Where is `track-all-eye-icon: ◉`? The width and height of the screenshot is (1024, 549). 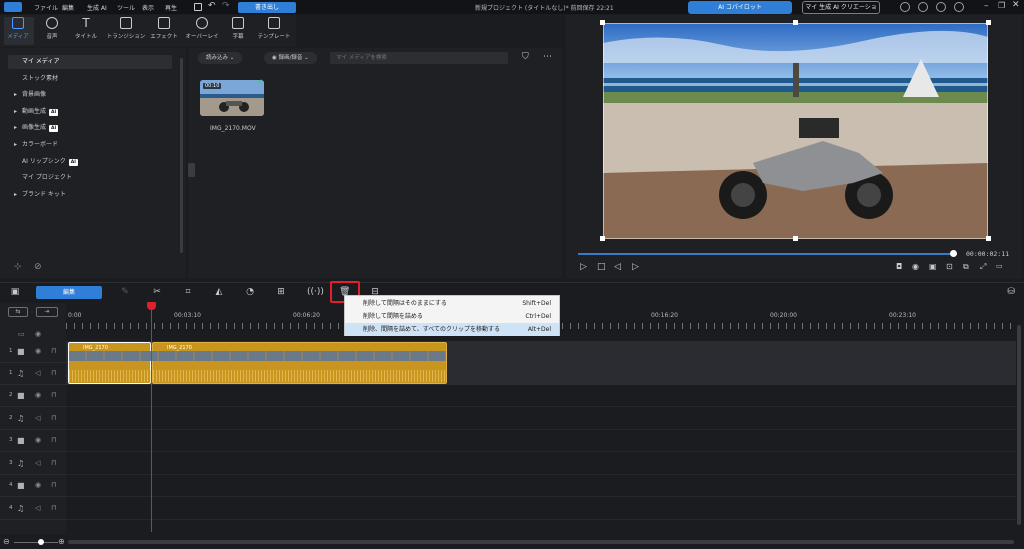
track-all-eye-icon: ◉ is located at coordinates (38, 334).